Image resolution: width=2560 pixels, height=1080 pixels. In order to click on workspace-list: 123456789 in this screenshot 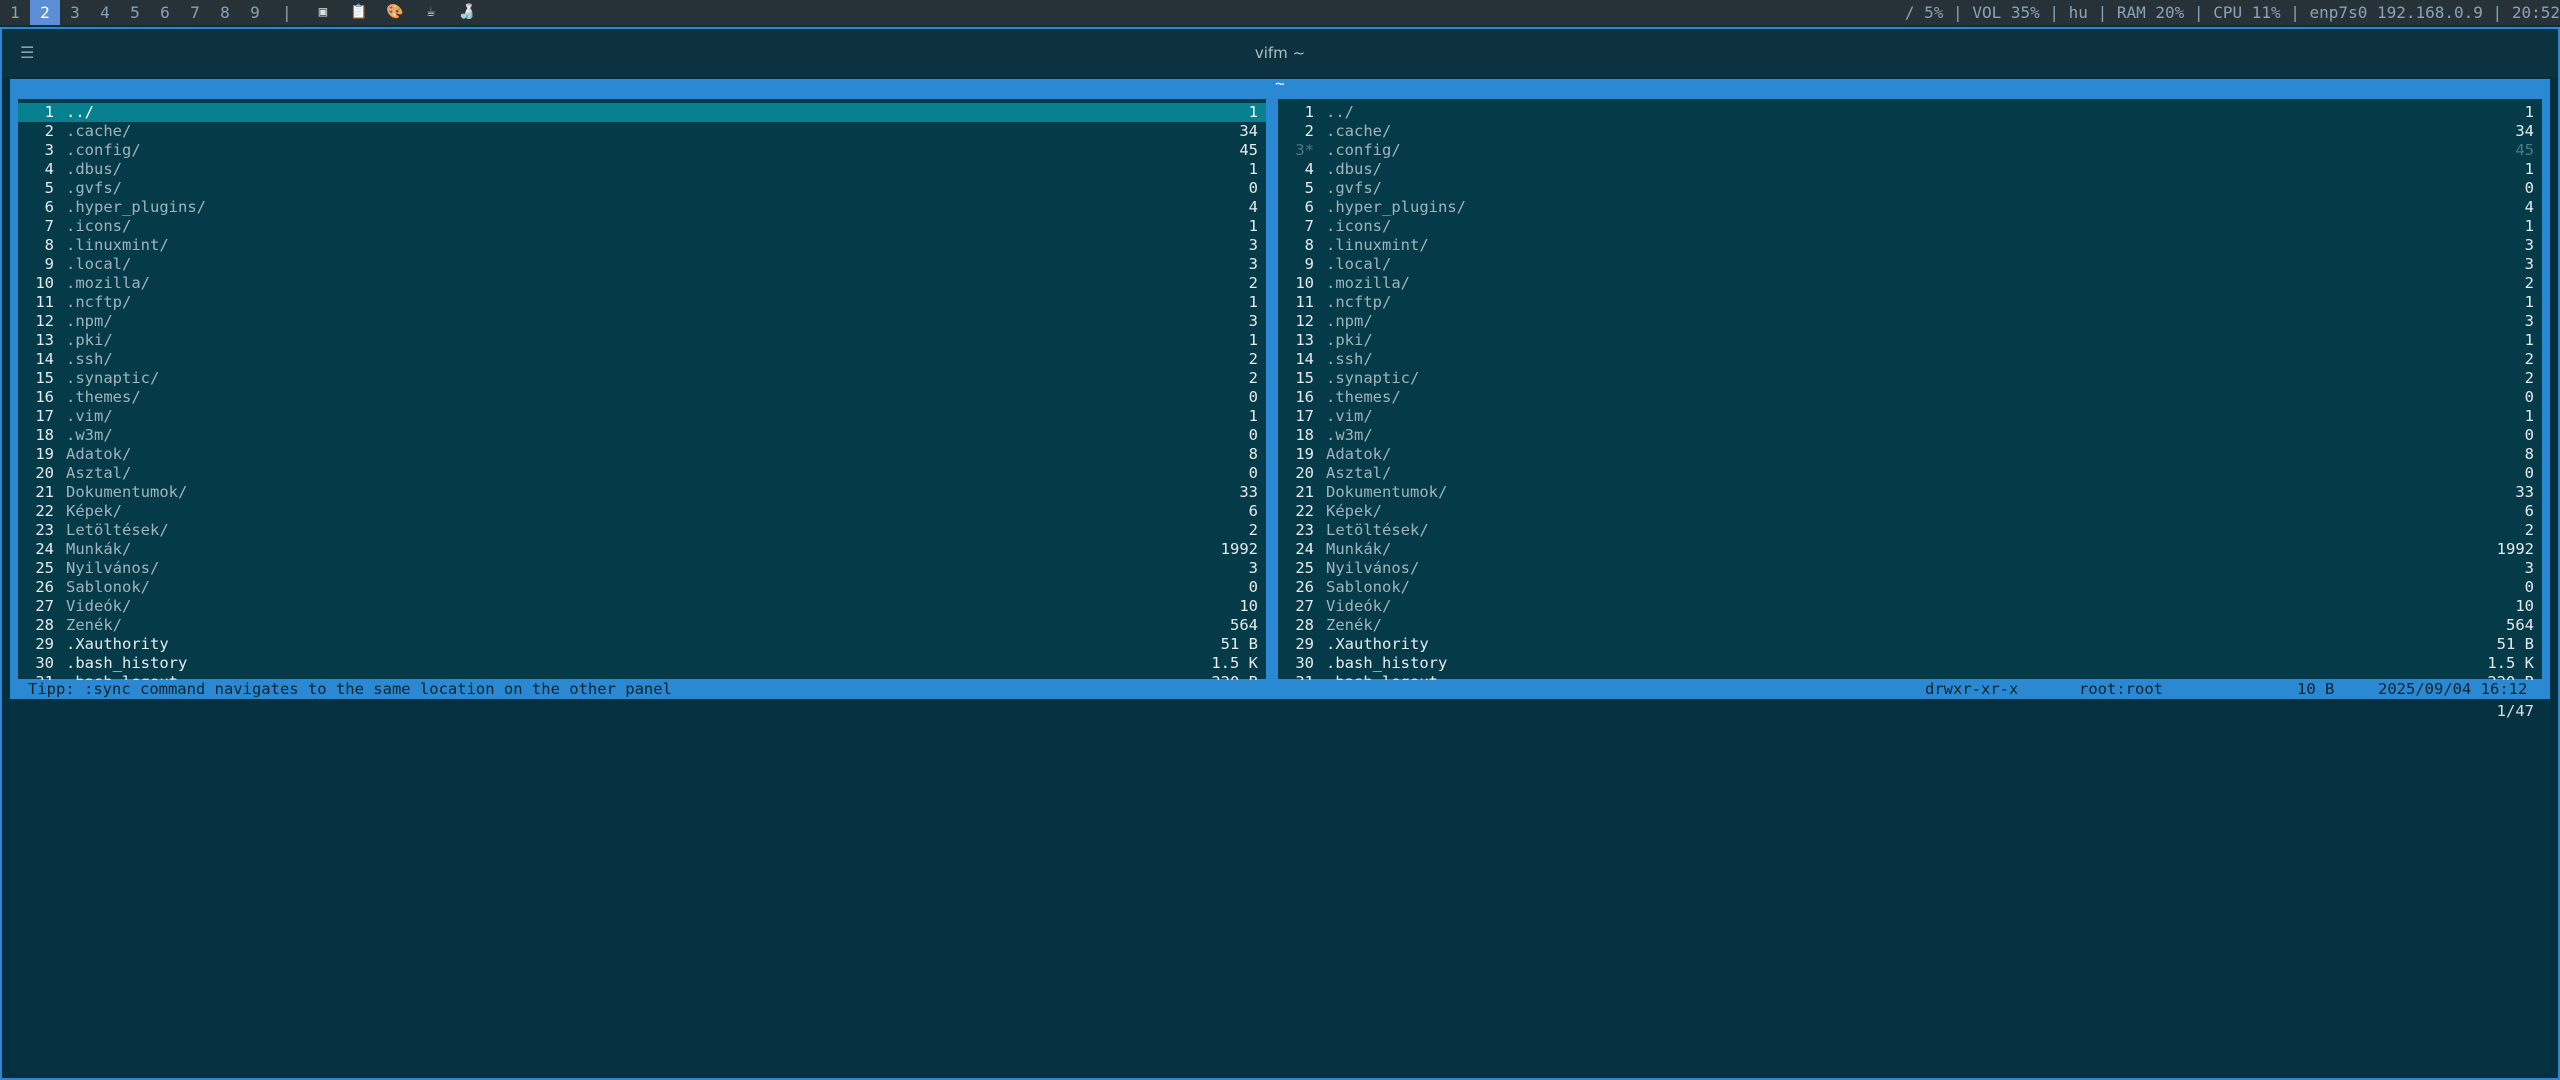, I will do `click(135, 12)`.